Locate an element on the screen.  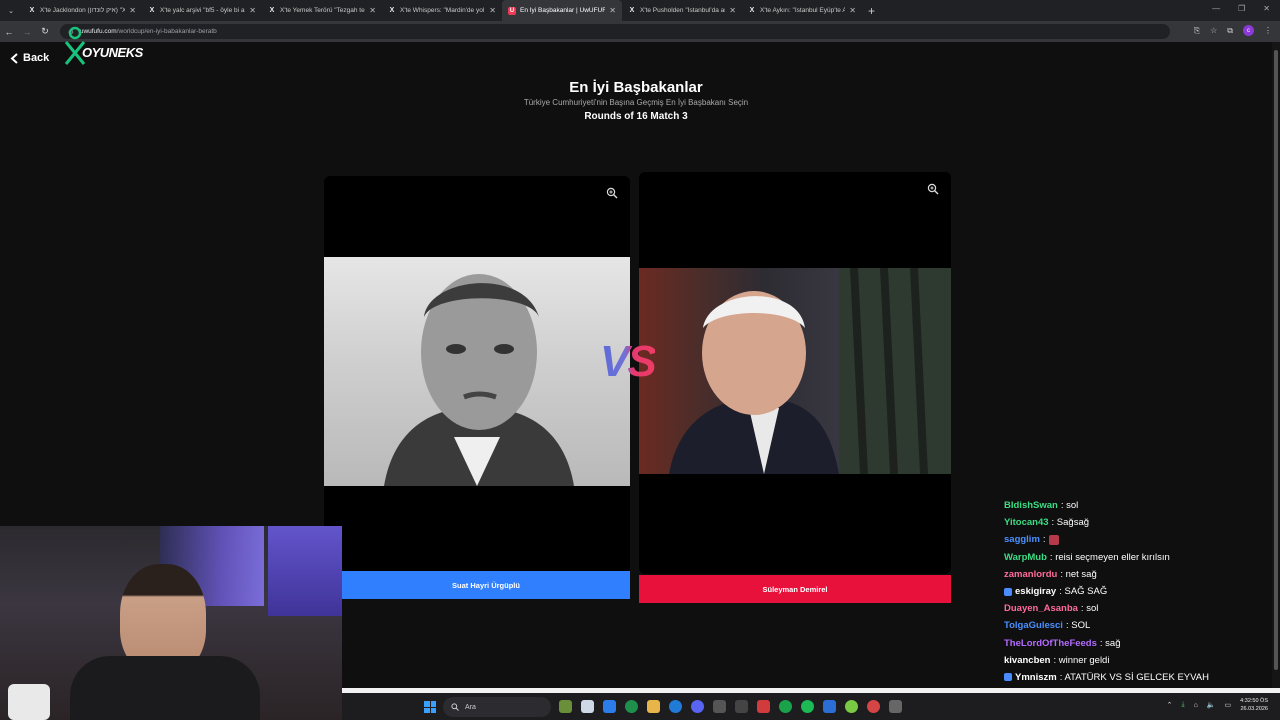
back-label: Back is located at coordinates (36, 58).